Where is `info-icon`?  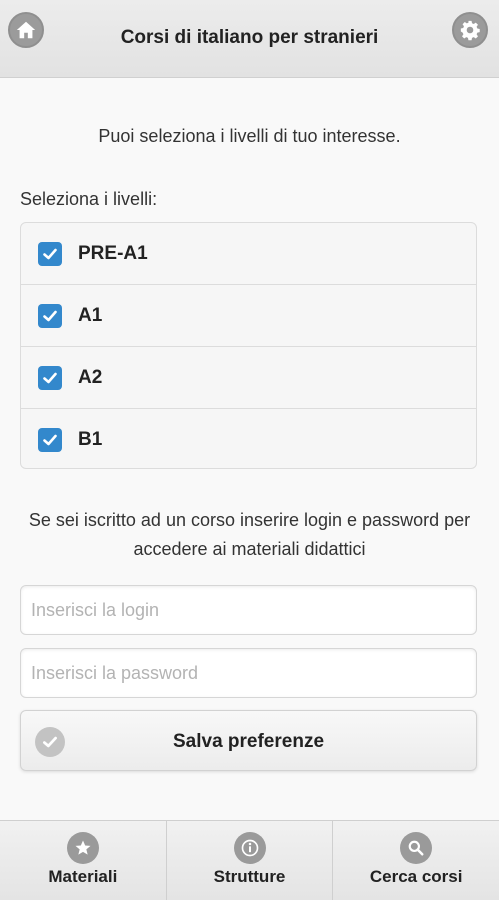
info-icon is located at coordinates (249, 848).